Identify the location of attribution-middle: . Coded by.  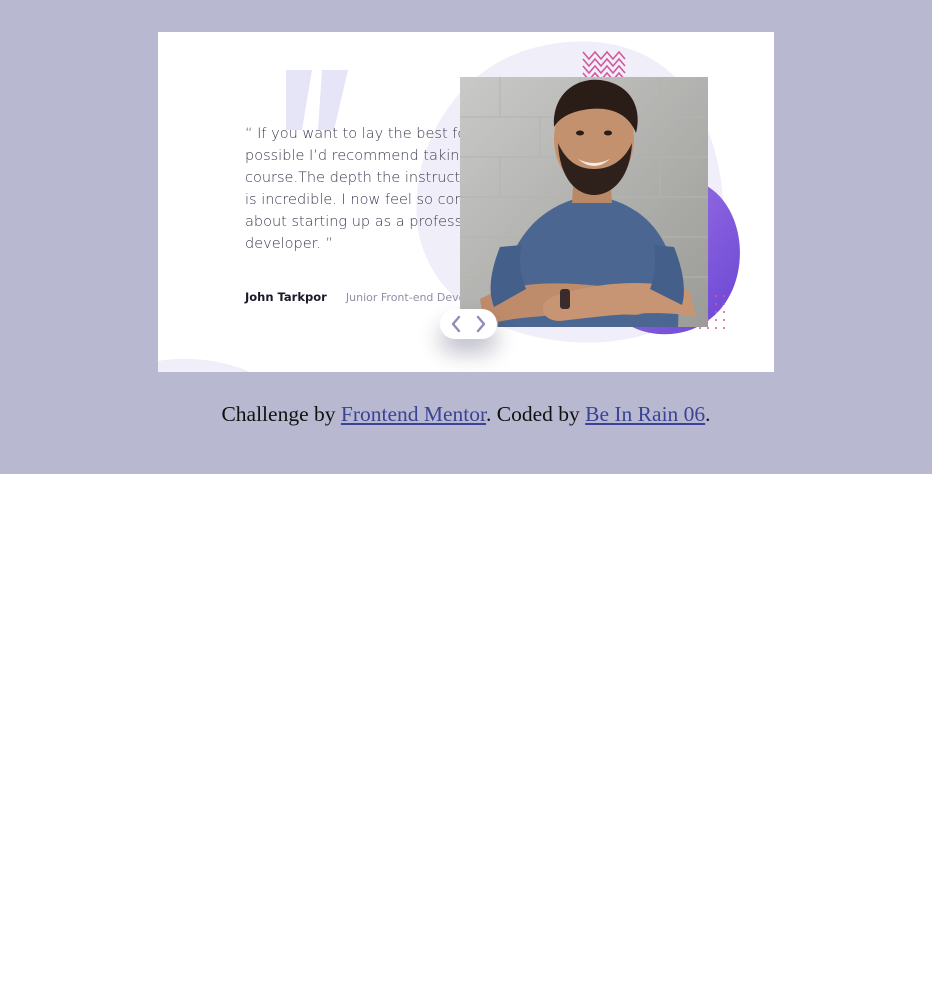
(536, 414).